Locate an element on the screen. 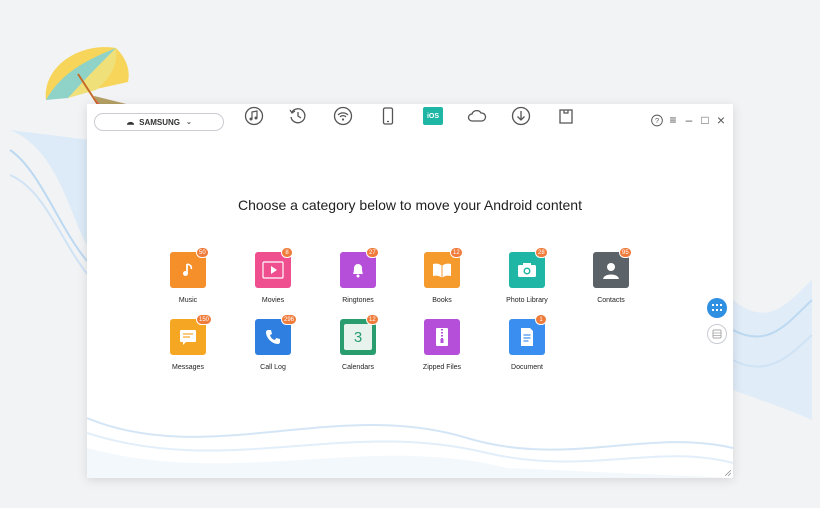 The height and width of the screenshot is (508, 820). category-ringtones: 27 Ringtones is located at coordinates (358, 279).